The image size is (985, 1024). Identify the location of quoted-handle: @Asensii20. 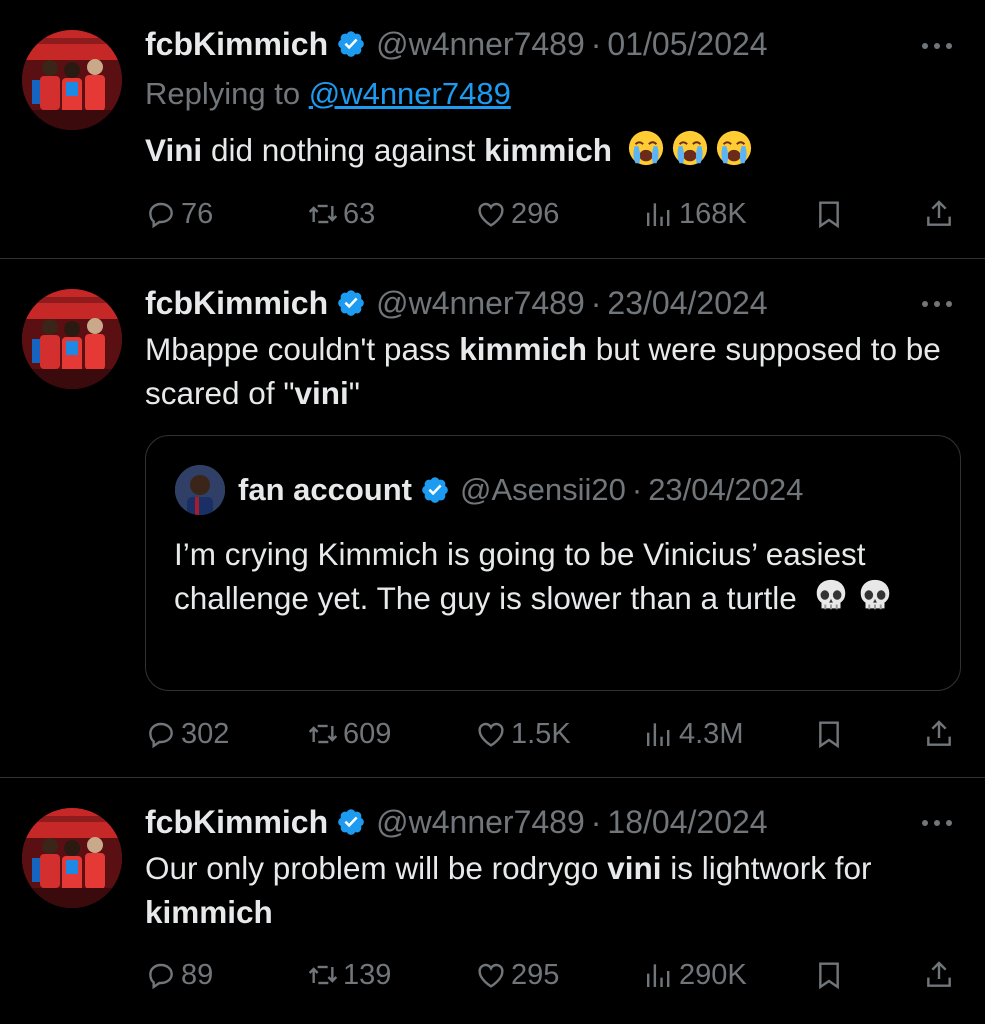
(543, 490).